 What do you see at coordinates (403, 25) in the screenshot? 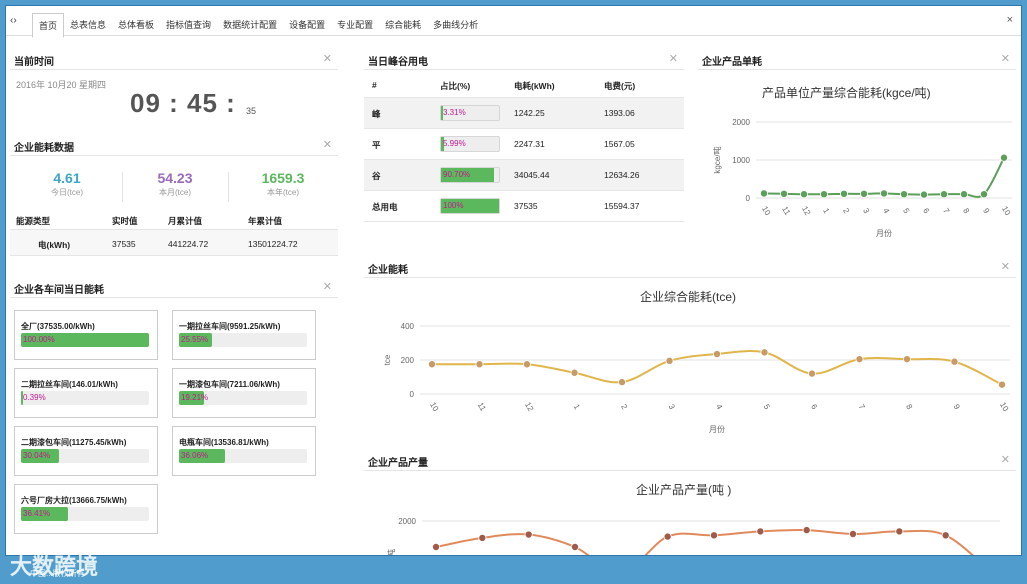
I see `tab-7: 综合能耗` at bounding box center [403, 25].